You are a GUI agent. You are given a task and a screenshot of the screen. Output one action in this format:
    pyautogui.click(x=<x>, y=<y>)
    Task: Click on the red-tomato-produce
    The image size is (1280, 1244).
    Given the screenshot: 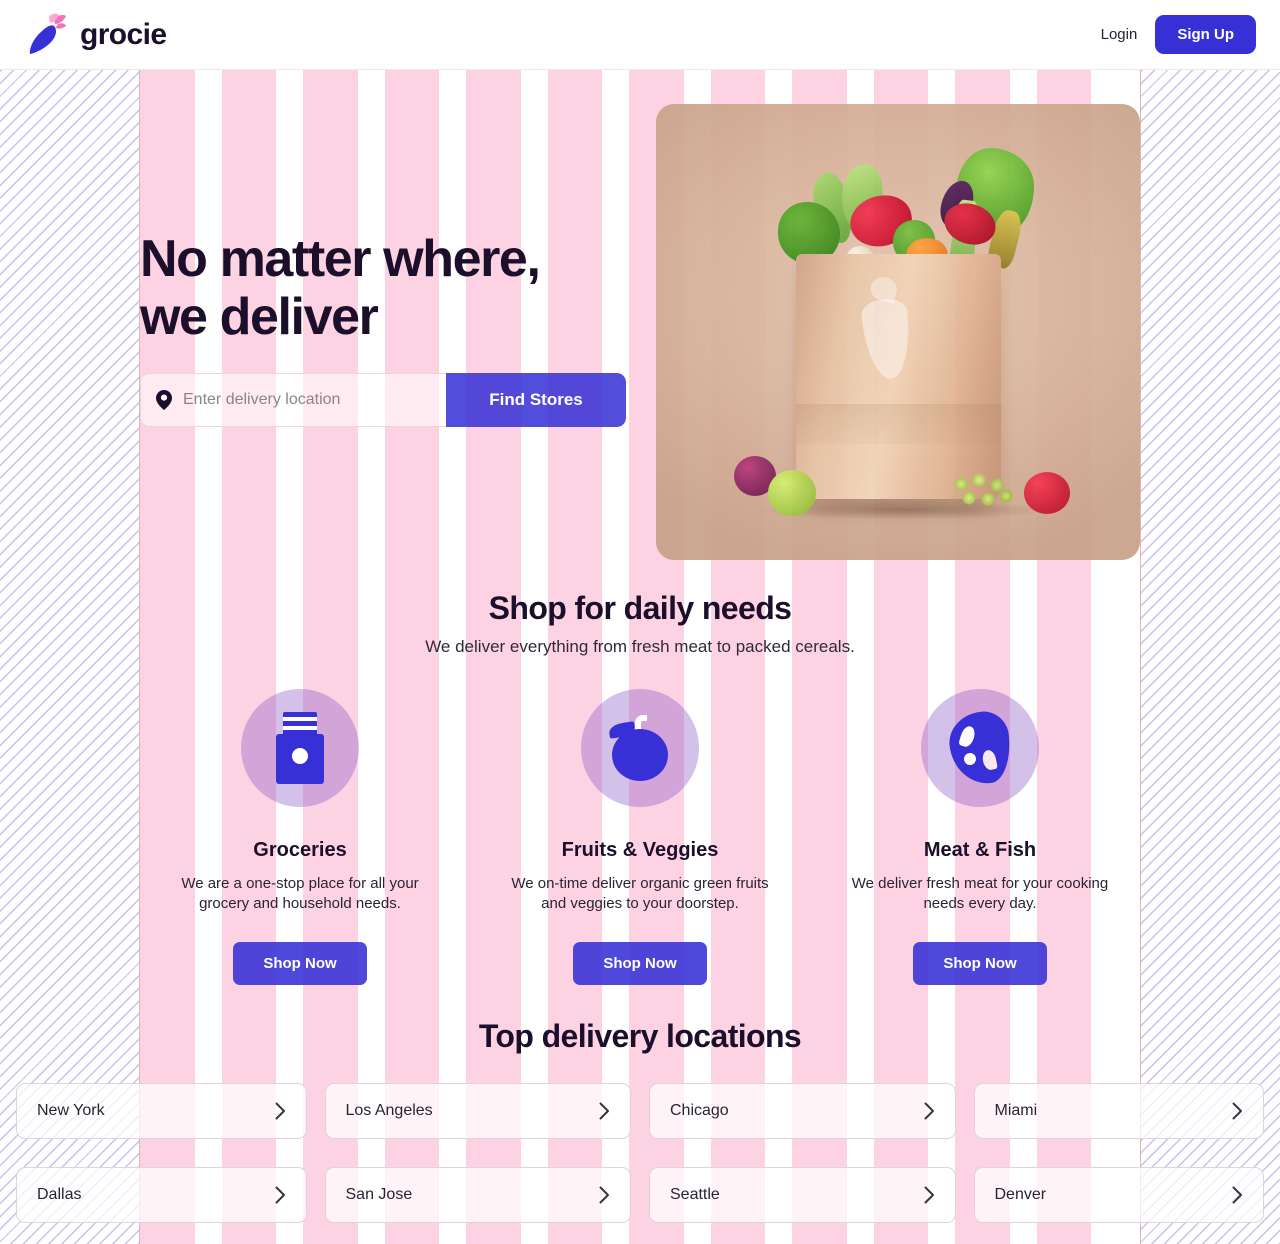 What is the action you would take?
    pyautogui.click(x=1047, y=493)
    